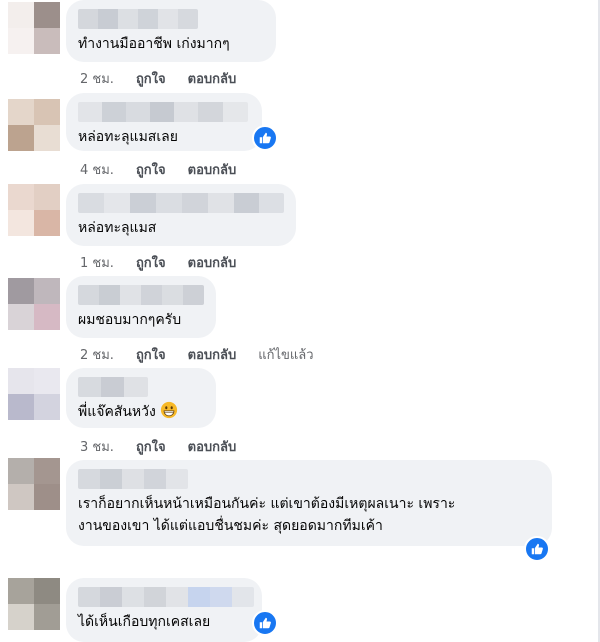  What do you see at coordinates (144, 622) in the screenshot?
I see `comment-text: ได้เห็นเกือบทุกเคสเลย` at bounding box center [144, 622].